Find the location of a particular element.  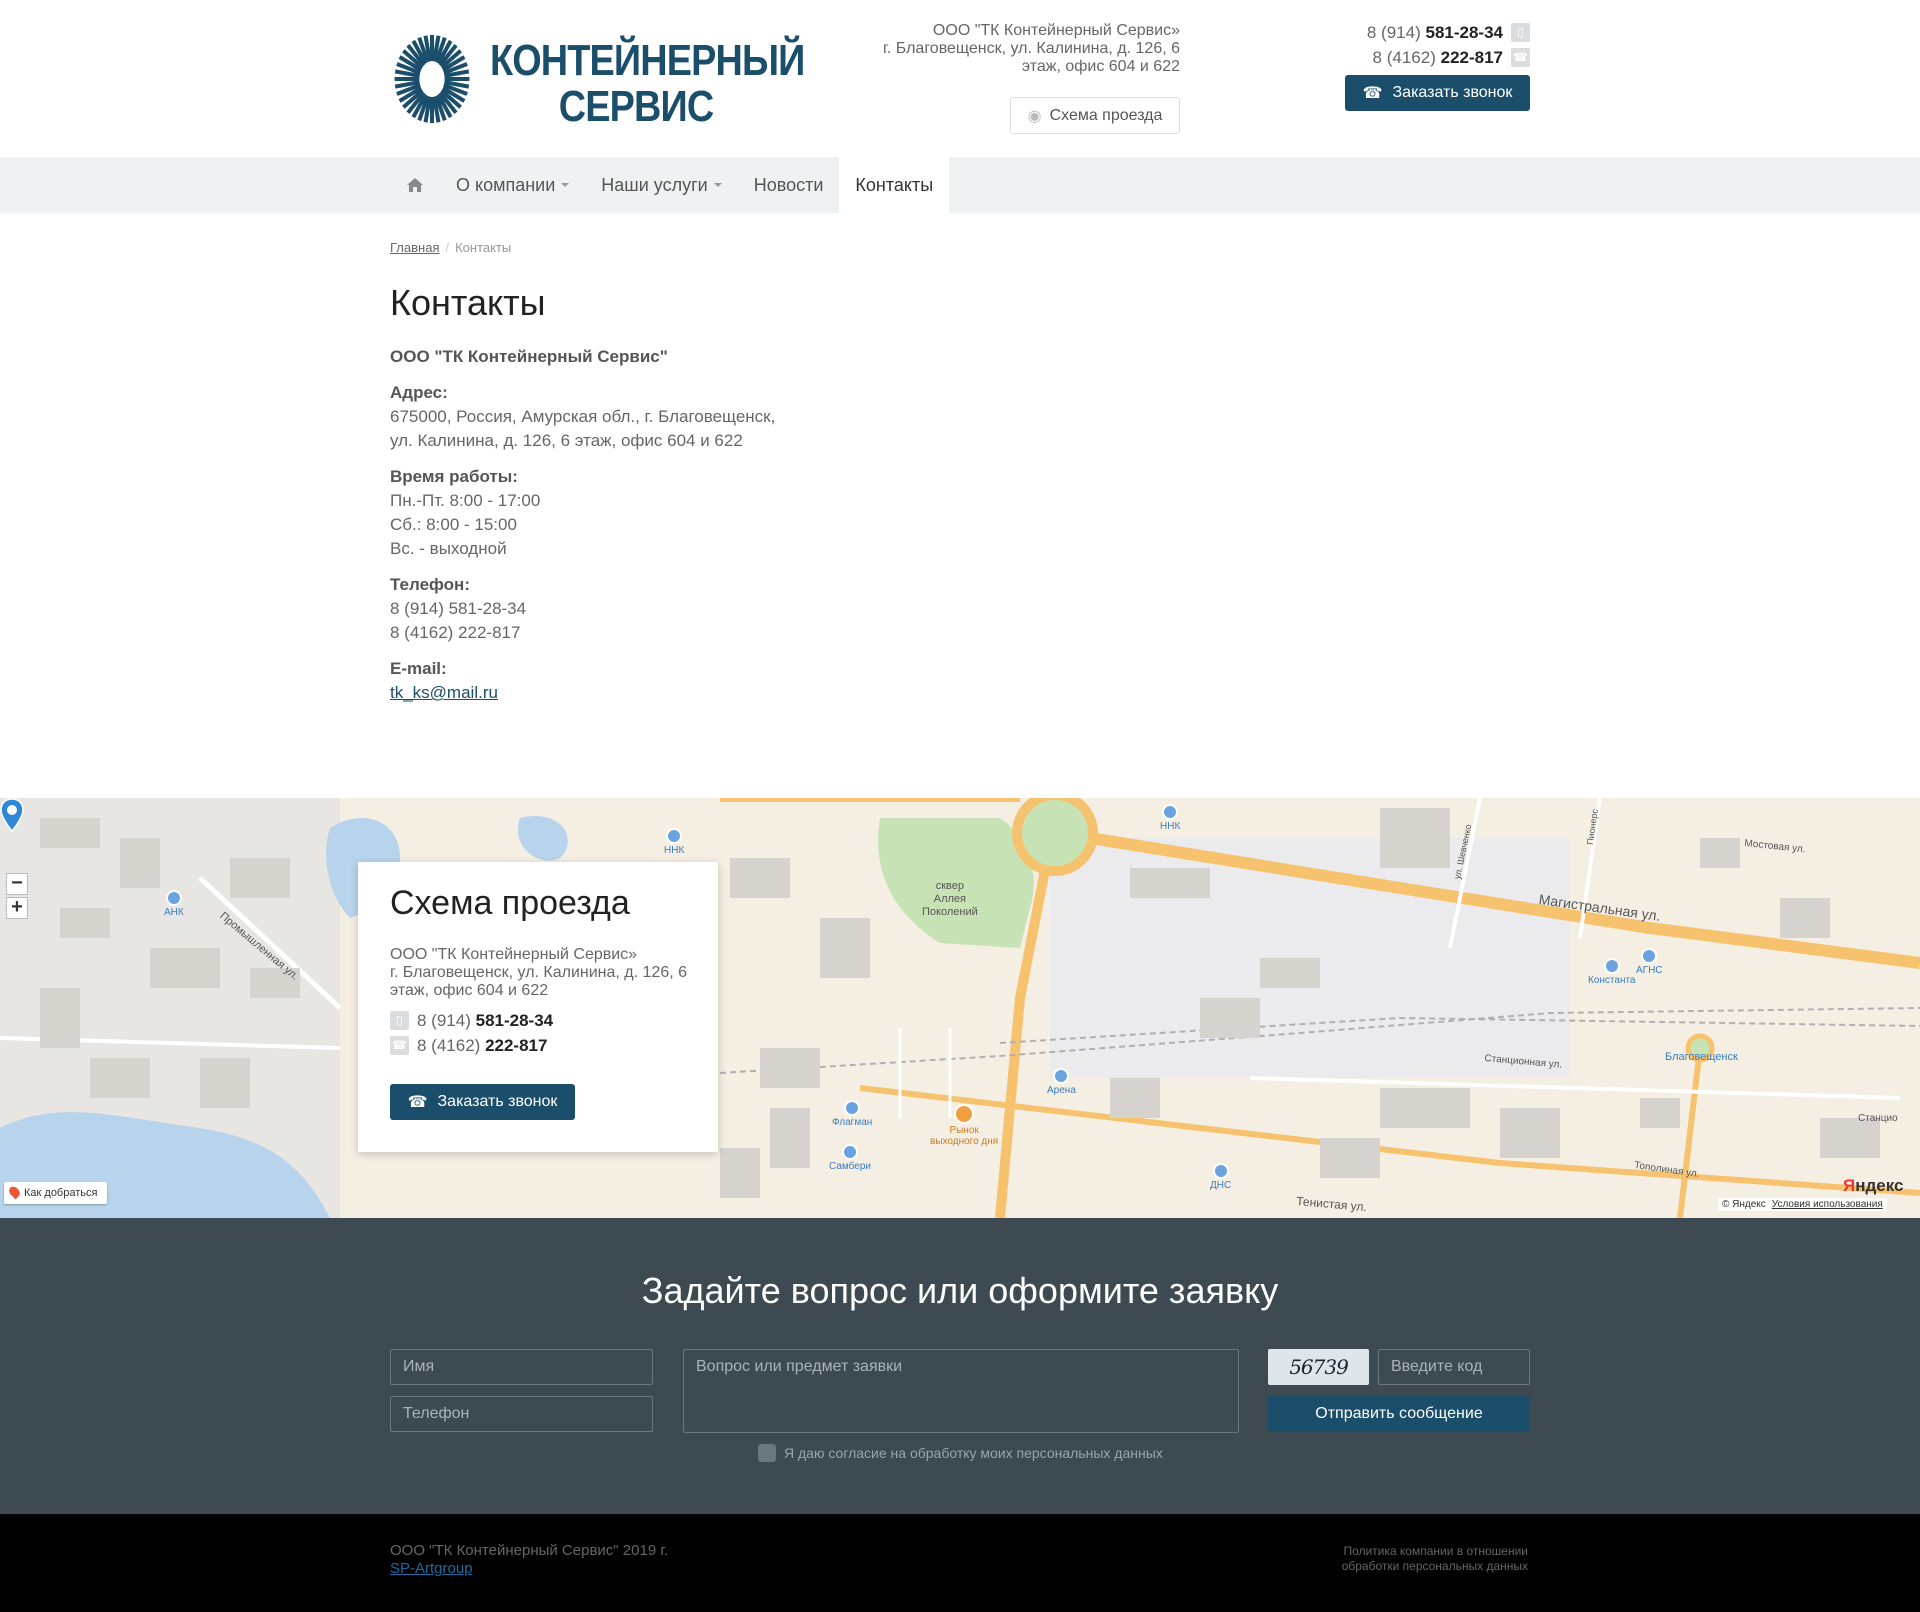

directions-title: Схема проезда is located at coordinates (510, 903).